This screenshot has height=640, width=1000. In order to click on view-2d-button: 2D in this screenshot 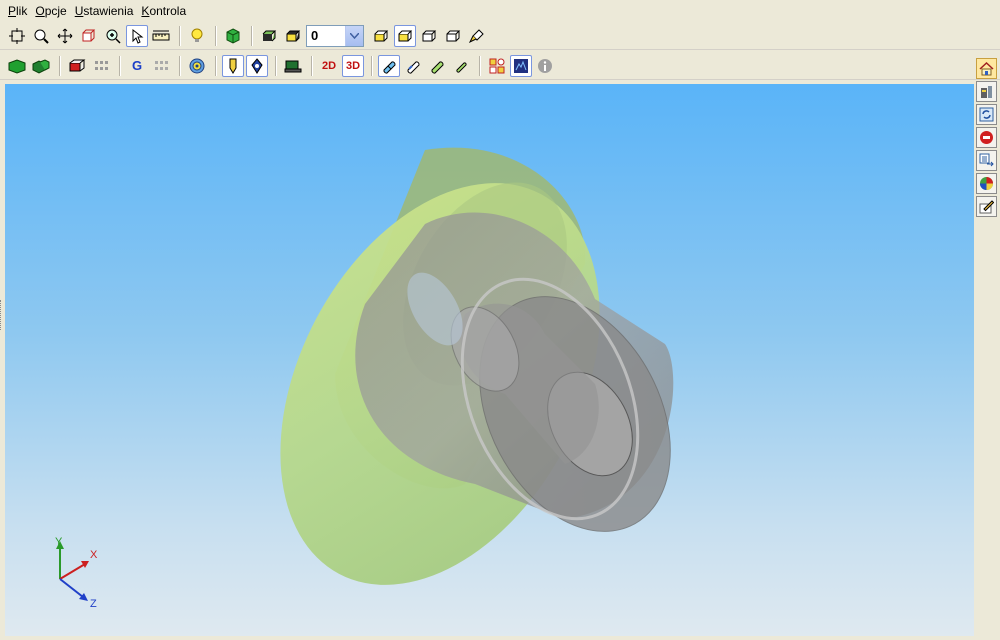, I will do `click(329, 66)`.